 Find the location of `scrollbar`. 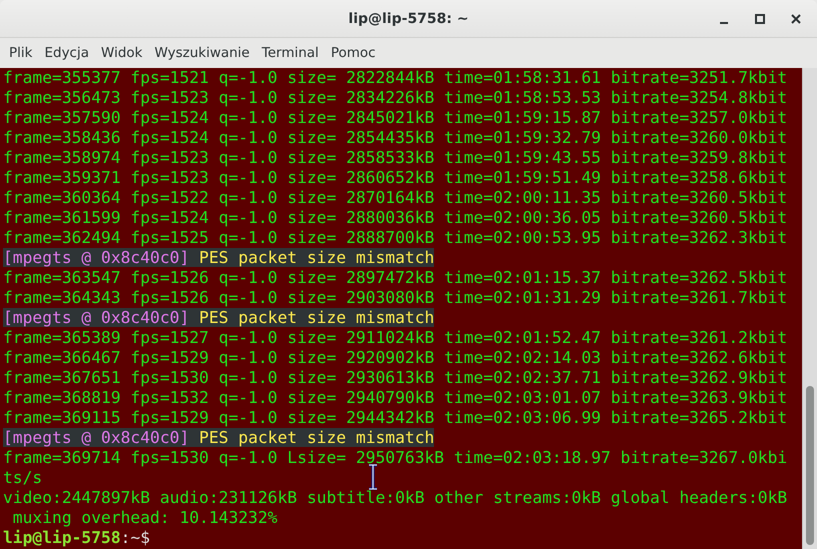

scrollbar is located at coordinates (809, 308).